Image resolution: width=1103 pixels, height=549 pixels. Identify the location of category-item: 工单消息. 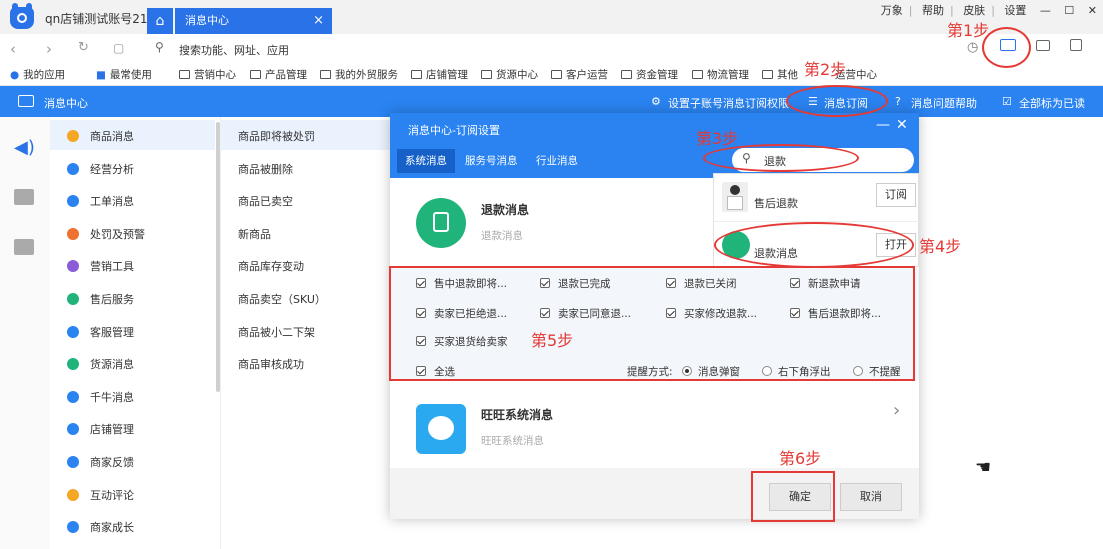
(100, 201).